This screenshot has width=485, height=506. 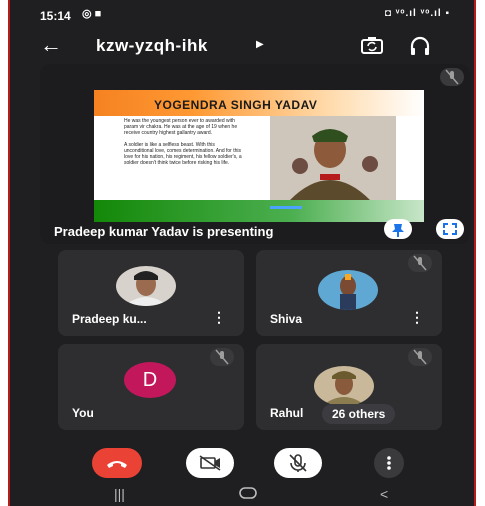 I want to click on more-vertical-icon, so click(x=389, y=463).